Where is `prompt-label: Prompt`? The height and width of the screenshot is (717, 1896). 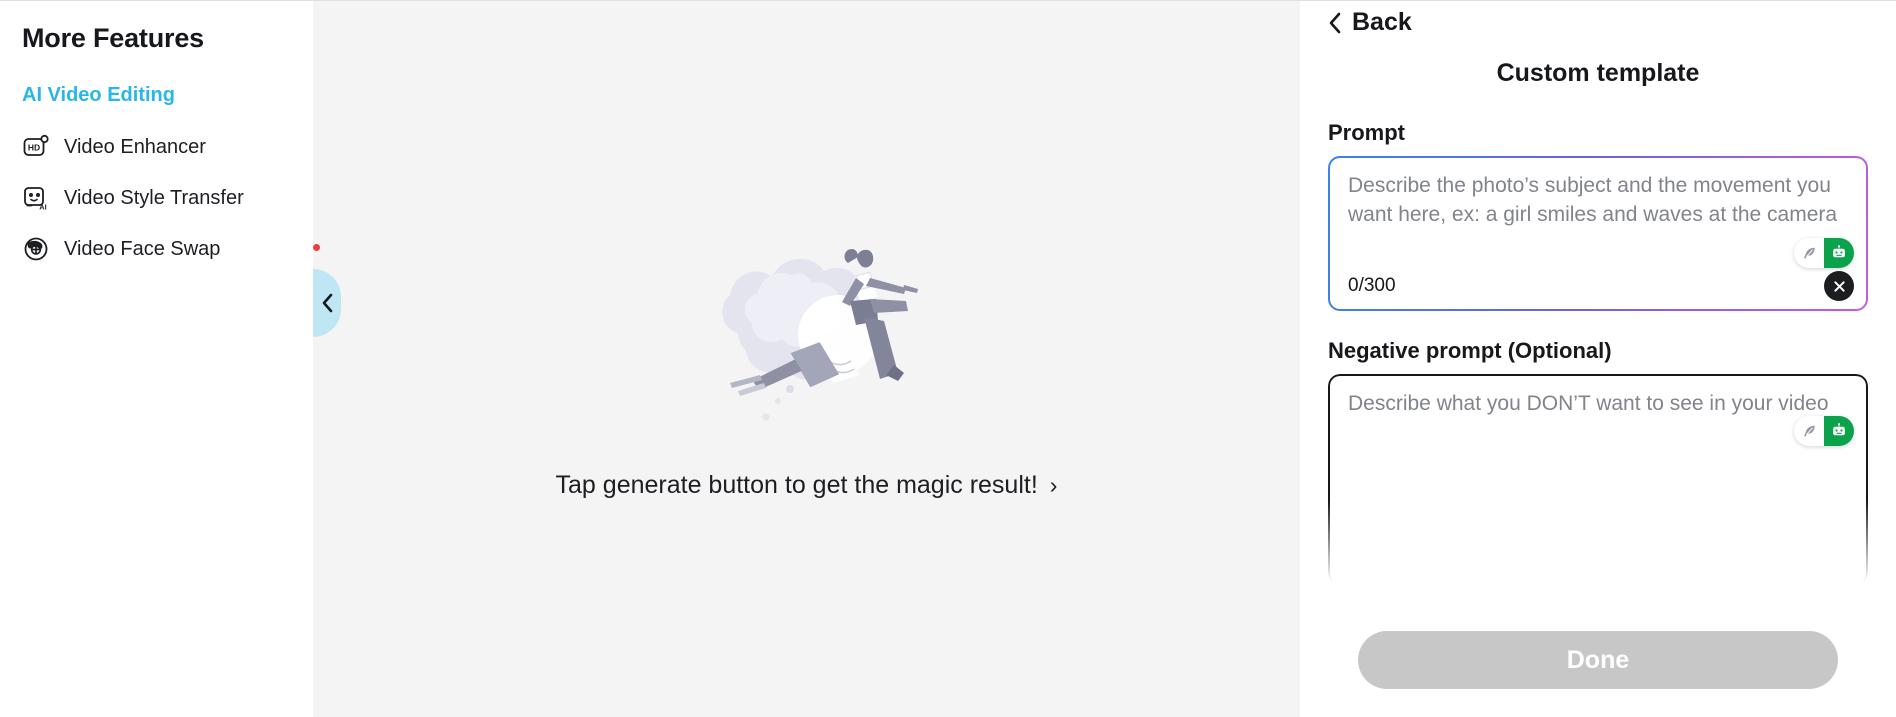 prompt-label: Prompt is located at coordinates (1366, 132).